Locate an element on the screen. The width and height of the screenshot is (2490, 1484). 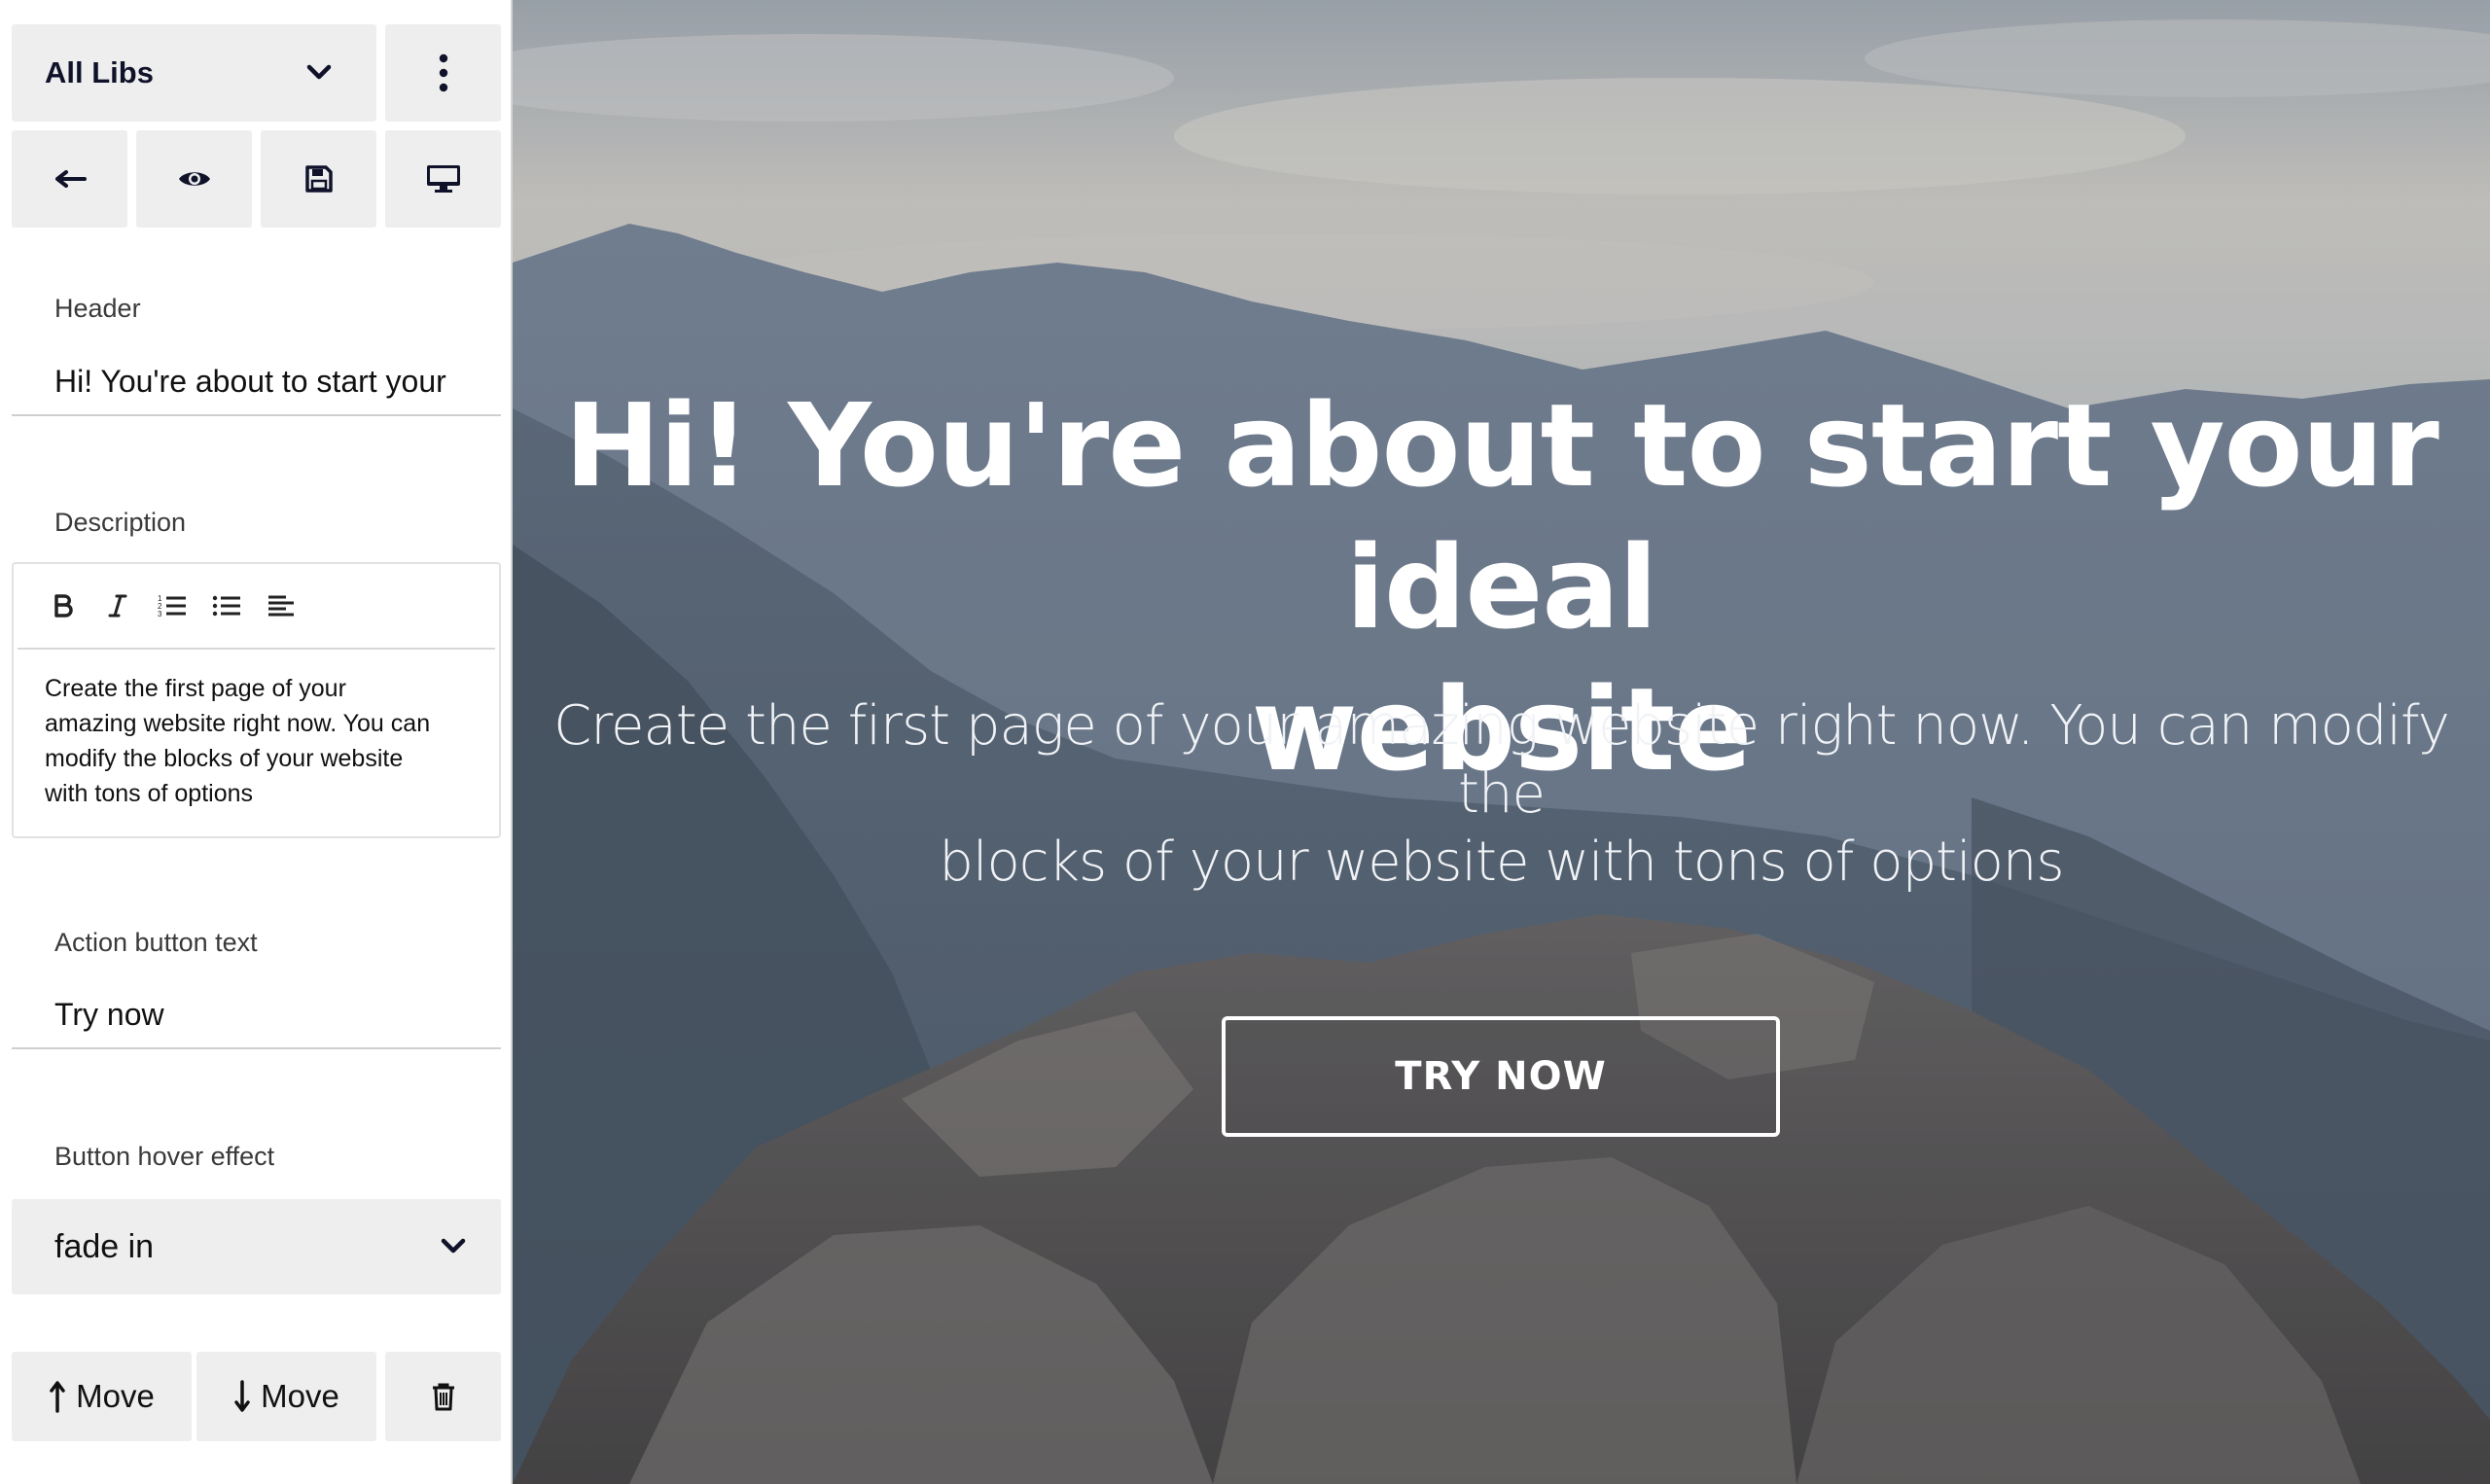
move-up-button: Move is located at coordinates (102, 1397).